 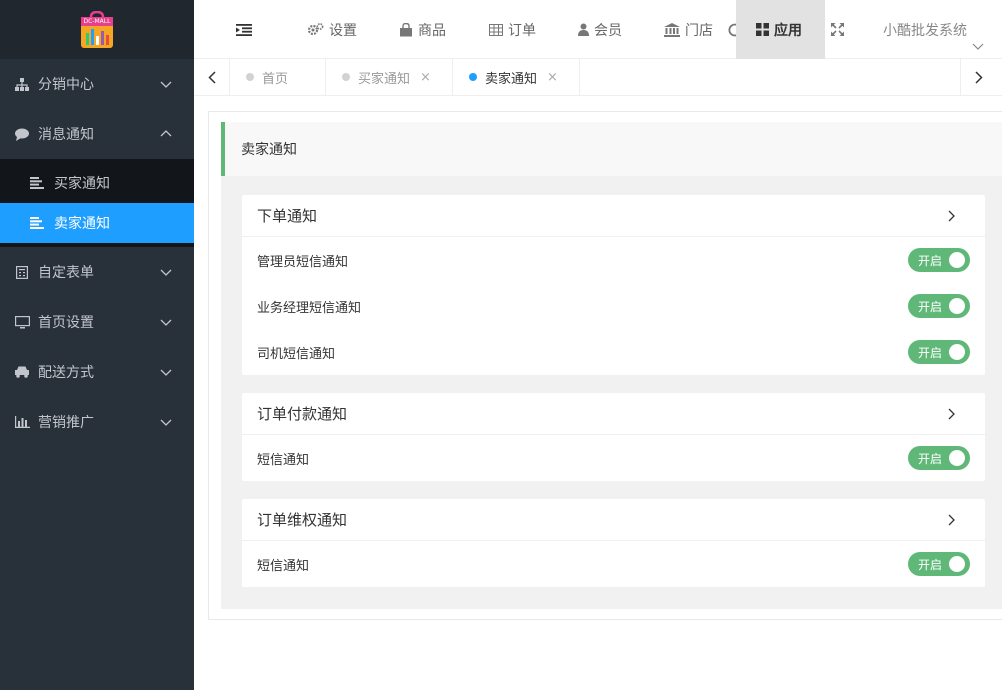 I want to click on system-name: 小酷批发系统, so click(x=925, y=30).